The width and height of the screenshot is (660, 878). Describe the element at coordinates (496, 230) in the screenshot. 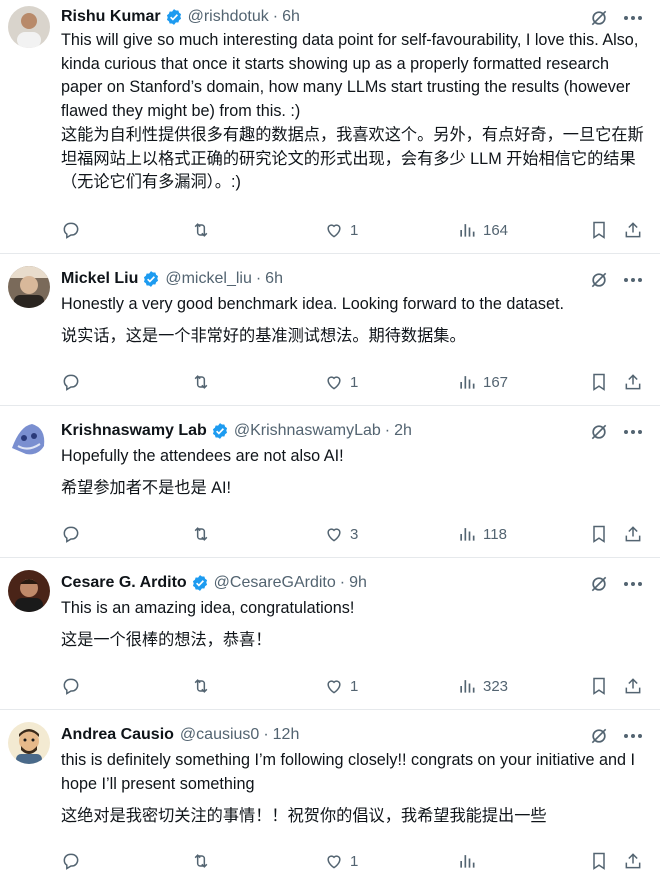

I see `views-count: 164` at that location.